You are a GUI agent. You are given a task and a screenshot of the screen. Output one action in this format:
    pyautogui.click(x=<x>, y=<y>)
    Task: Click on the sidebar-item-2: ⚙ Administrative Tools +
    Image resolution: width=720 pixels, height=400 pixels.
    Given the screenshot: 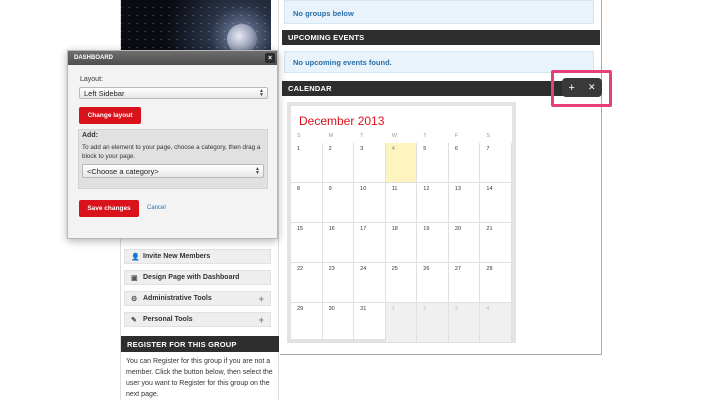 What is the action you would take?
    pyautogui.click(x=197, y=298)
    